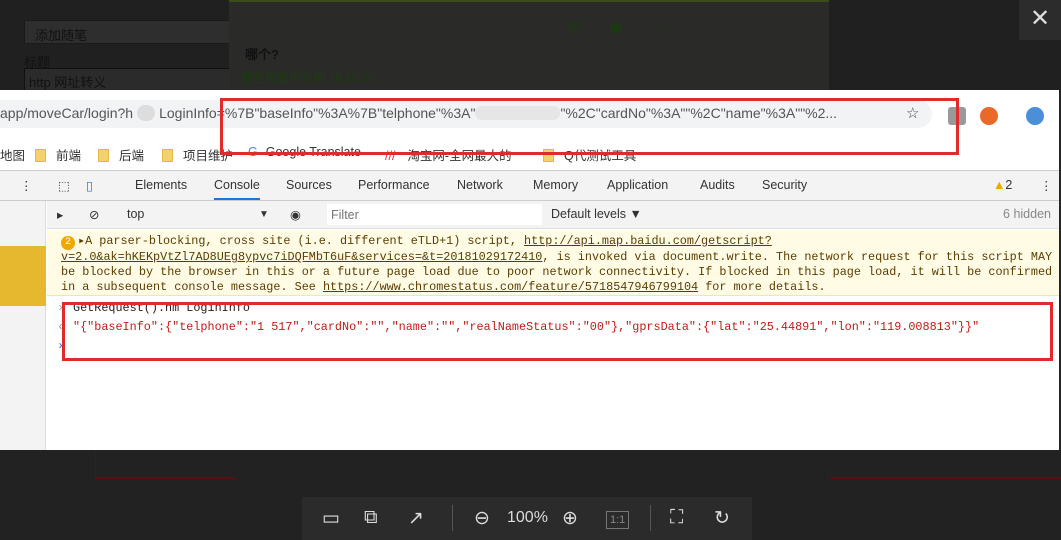 This screenshot has width=1061, height=540. Describe the element at coordinates (12, 154) in the screenshot. I see `bookmark: 地图` at that location.